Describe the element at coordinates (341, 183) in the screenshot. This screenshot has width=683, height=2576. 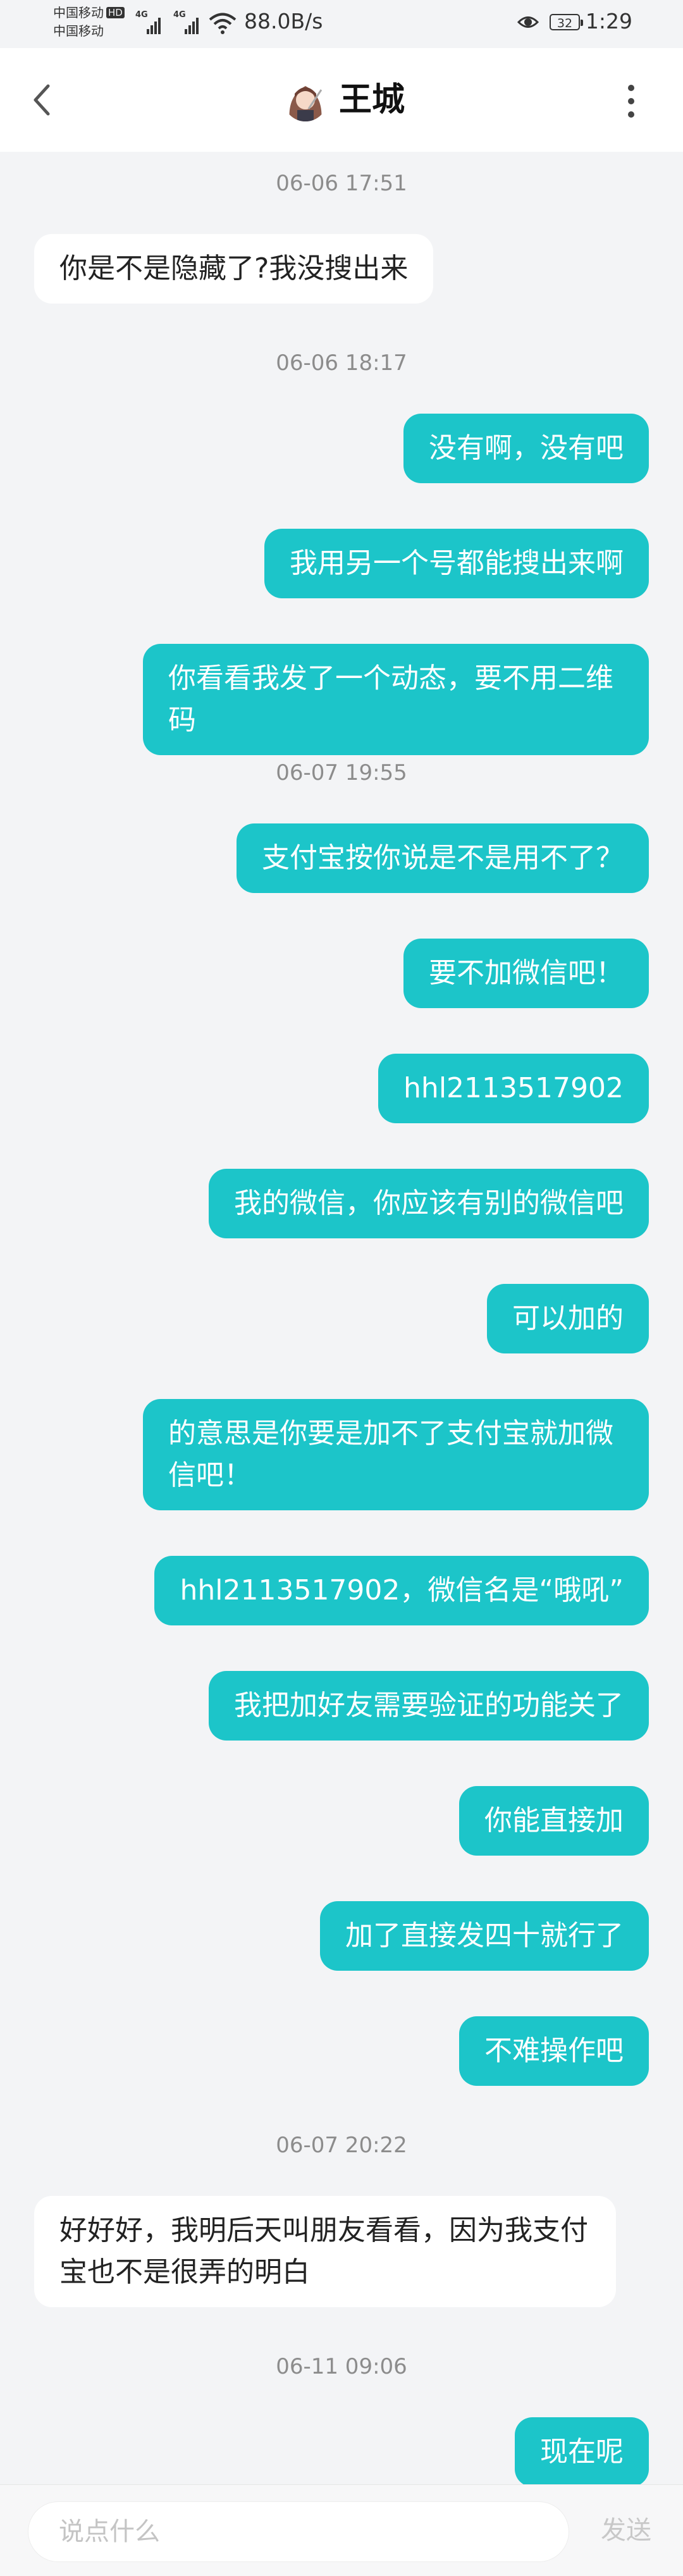
I see `timestamp: 06-06 17:51` at that location.